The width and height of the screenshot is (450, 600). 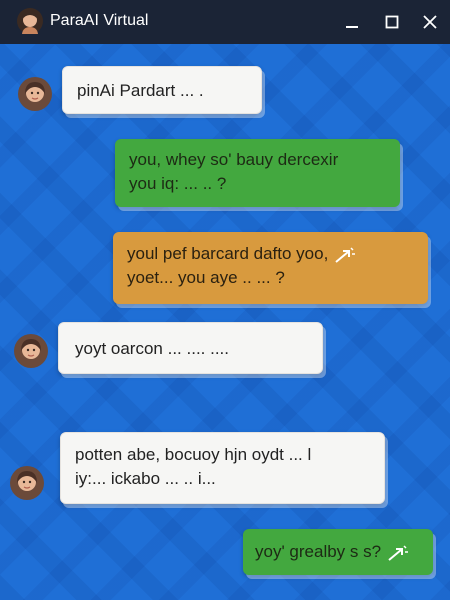 I want to click on message-bubble-outgoing: yoy' grealby s s?, so click(x=338, y=552).